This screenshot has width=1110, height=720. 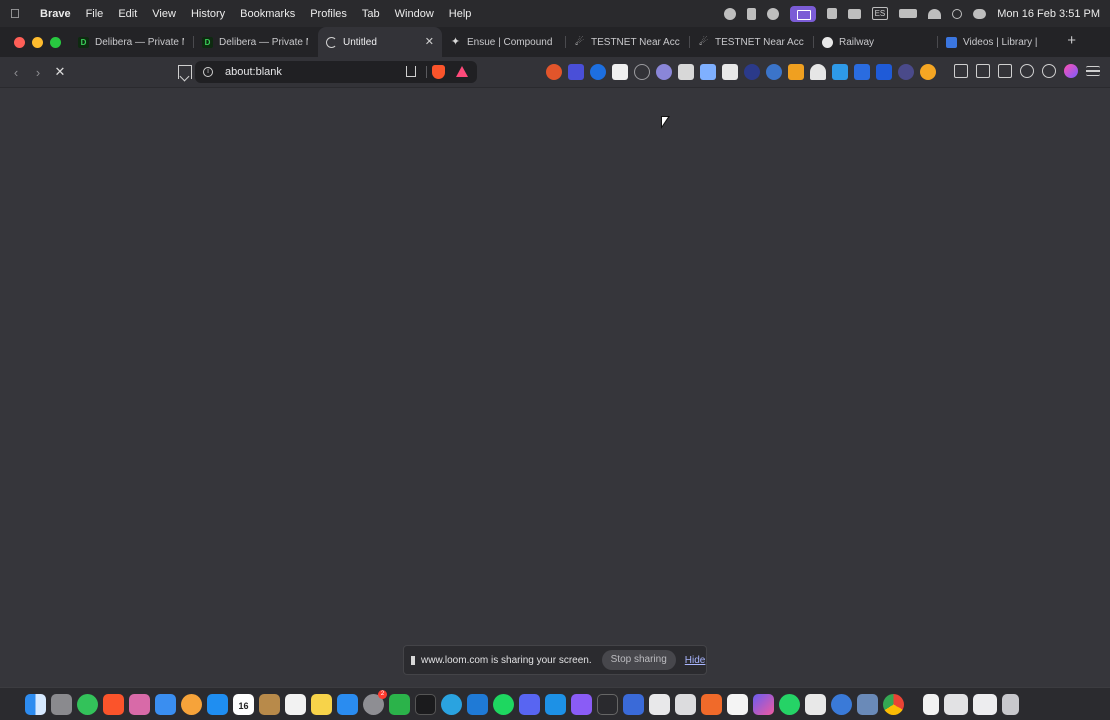 I want to click on stop-sharing-button: Stop sharing, so click(x=638, y=660).